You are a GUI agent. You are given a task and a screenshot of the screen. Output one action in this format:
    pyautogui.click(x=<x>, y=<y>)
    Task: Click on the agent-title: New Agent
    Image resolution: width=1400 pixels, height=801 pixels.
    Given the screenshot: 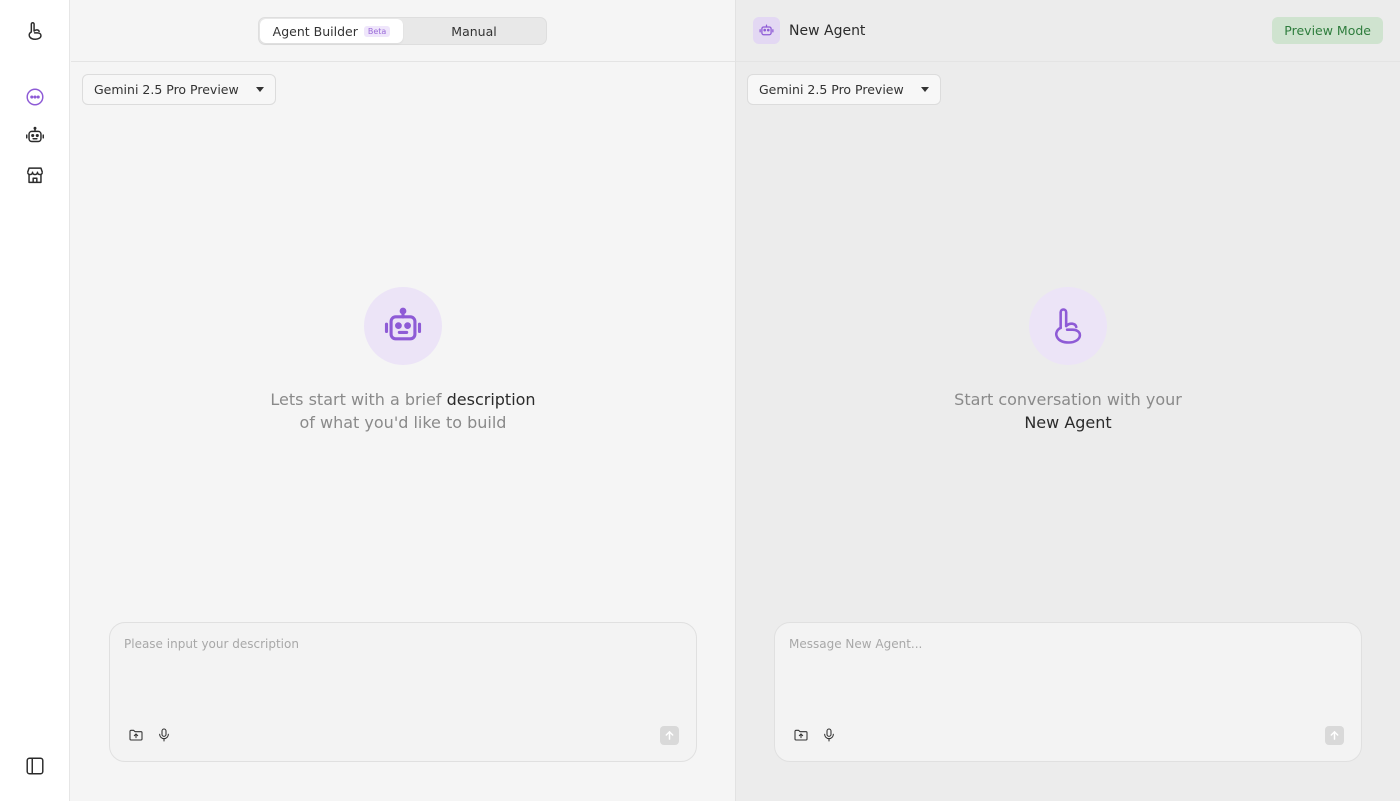 What is the action you would take?
    pyautogui.click(x=809, y=30)
    